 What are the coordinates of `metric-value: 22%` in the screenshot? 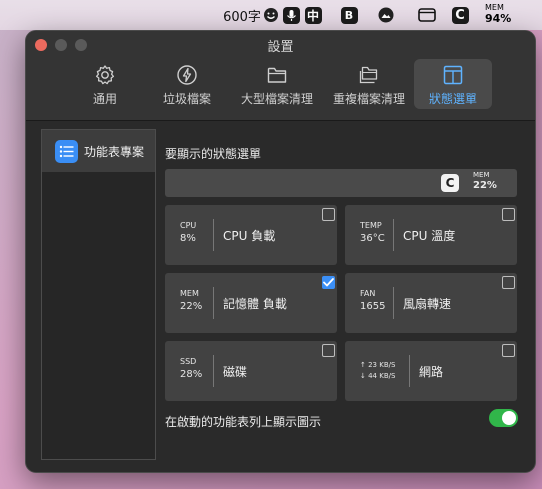 It's located at (191, 306).